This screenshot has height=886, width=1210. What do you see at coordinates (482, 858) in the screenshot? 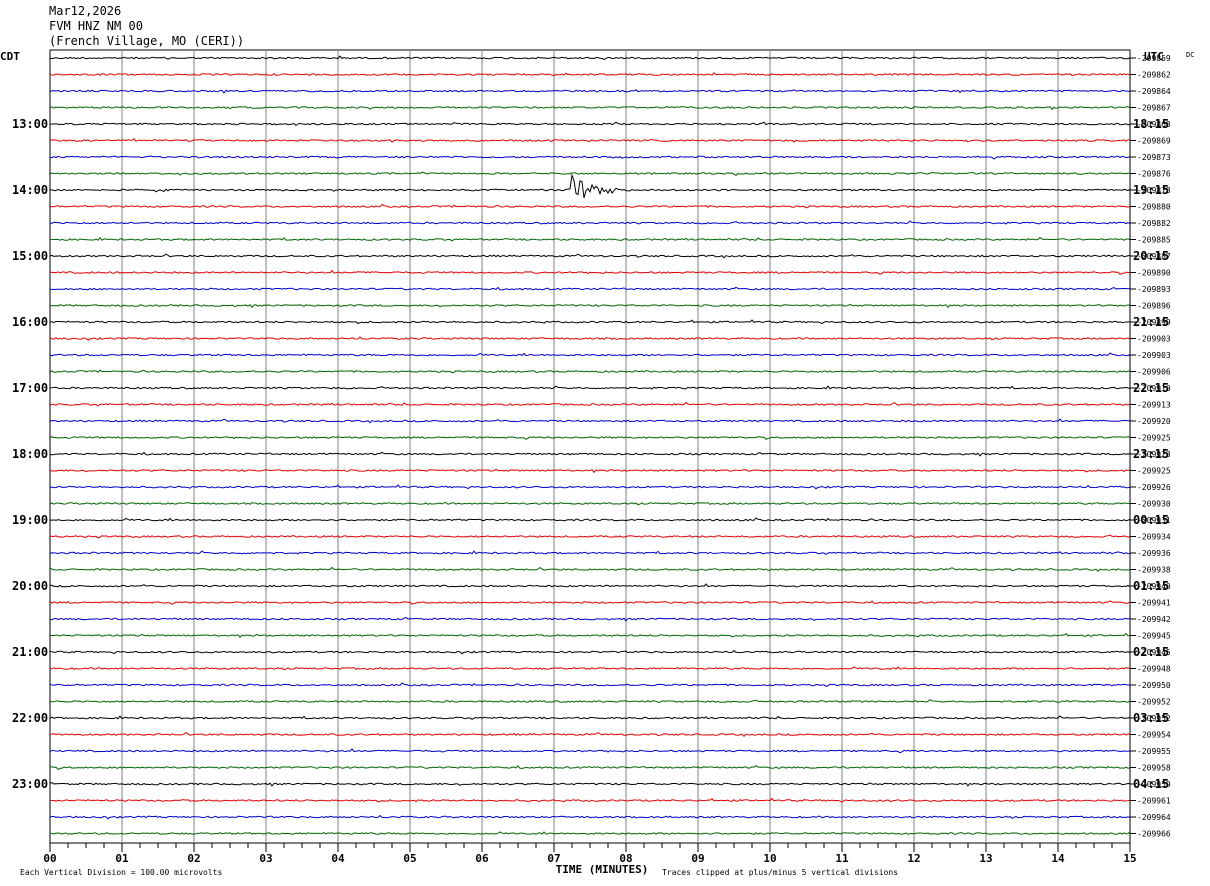
I see `x-tick-label: 06` at bounding box center [482, 858].